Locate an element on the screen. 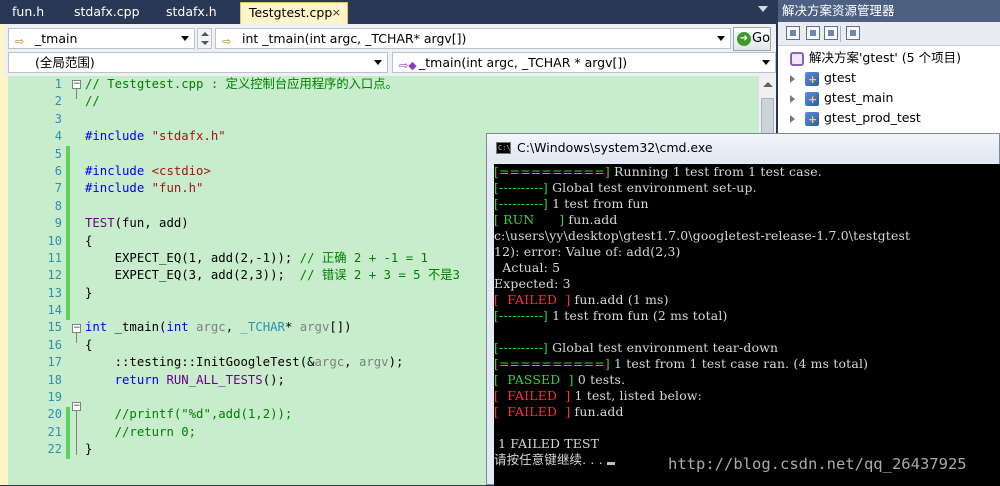 Image resolution: width=1000 pixels, height=486 pixels. line-number: 4 is located at coordinates (58, 136).